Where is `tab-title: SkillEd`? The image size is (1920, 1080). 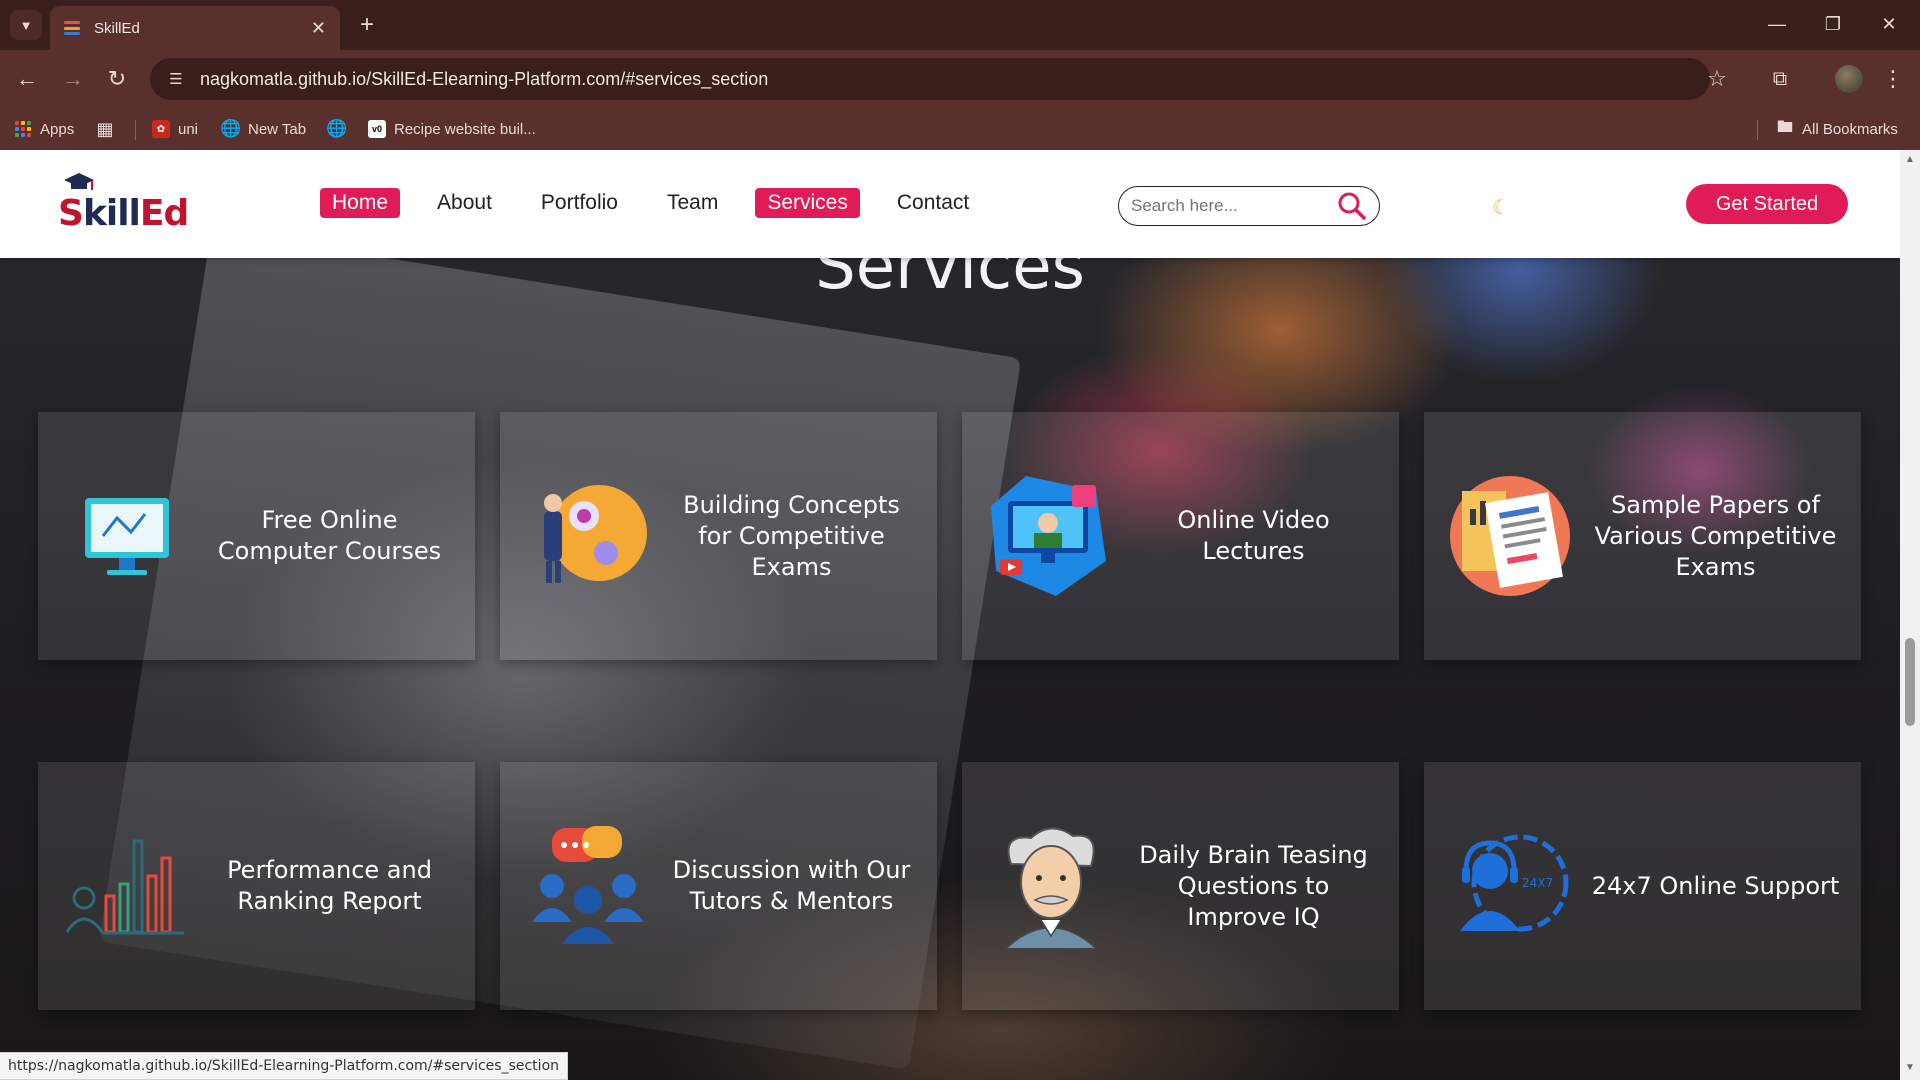
tab-title: SkillEd is located at coordinates (117, 28).